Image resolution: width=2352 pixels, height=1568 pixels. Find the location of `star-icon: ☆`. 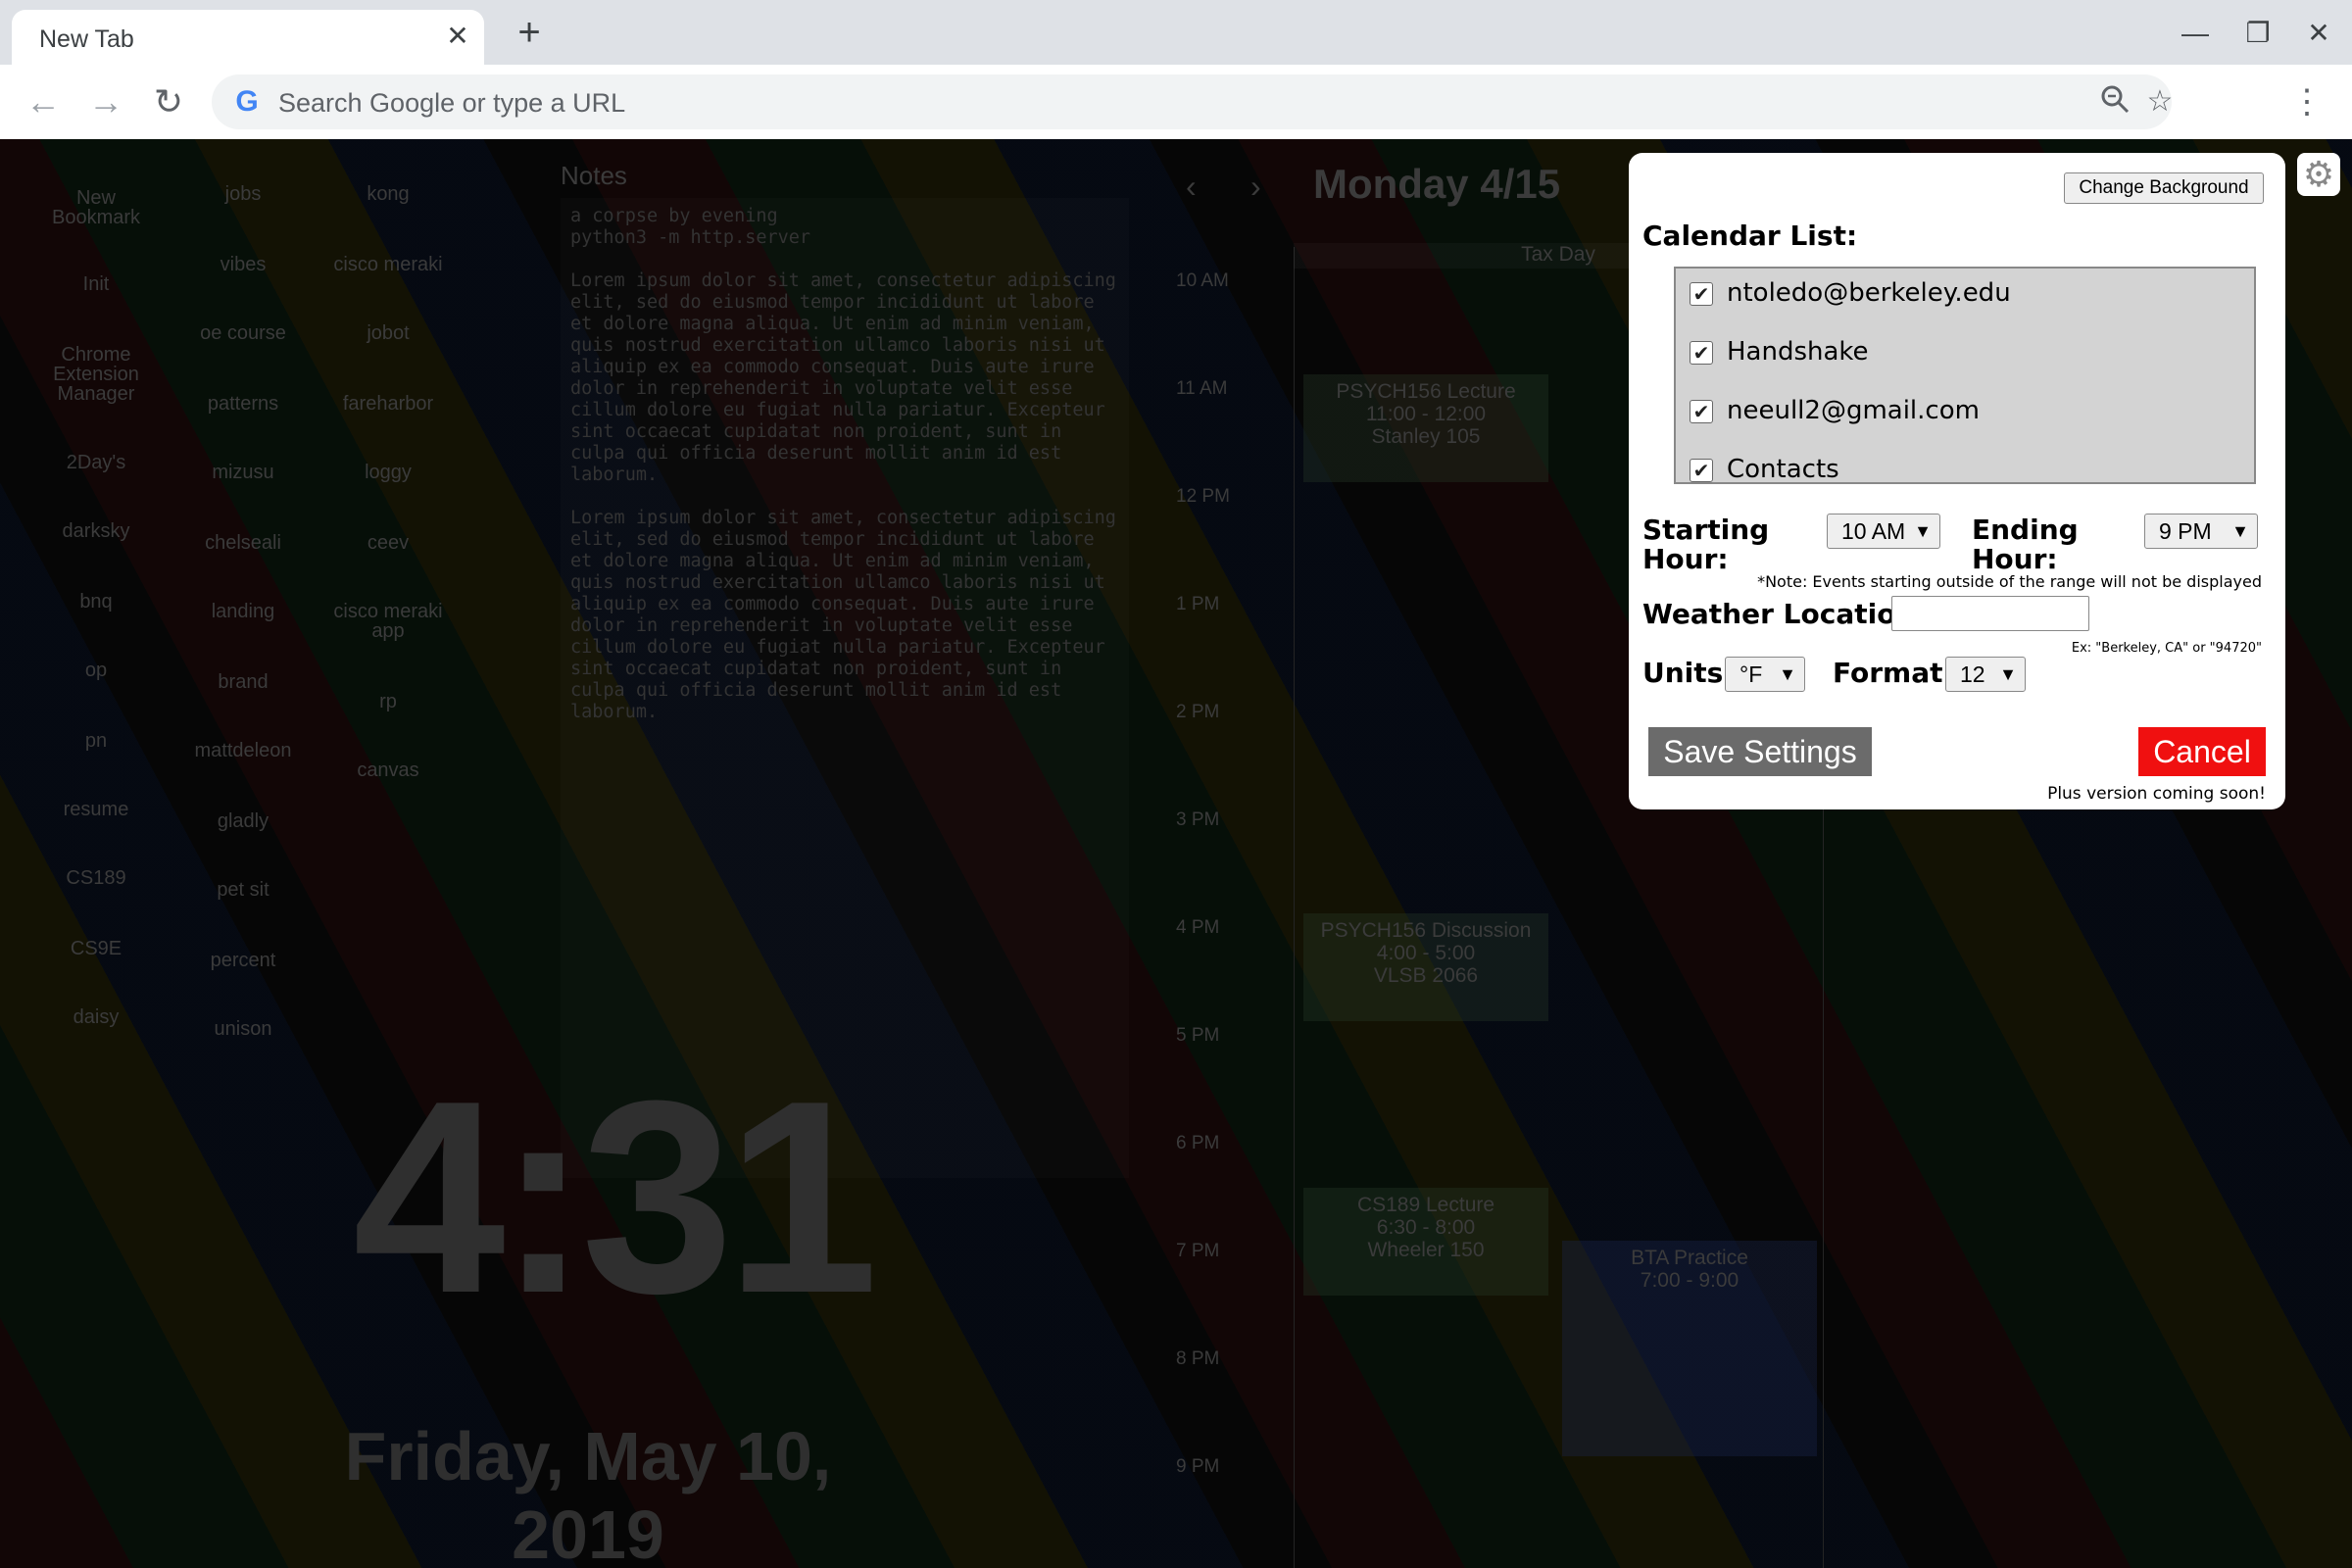

star-icon: ☆ is located at coordinates (2160, 102).